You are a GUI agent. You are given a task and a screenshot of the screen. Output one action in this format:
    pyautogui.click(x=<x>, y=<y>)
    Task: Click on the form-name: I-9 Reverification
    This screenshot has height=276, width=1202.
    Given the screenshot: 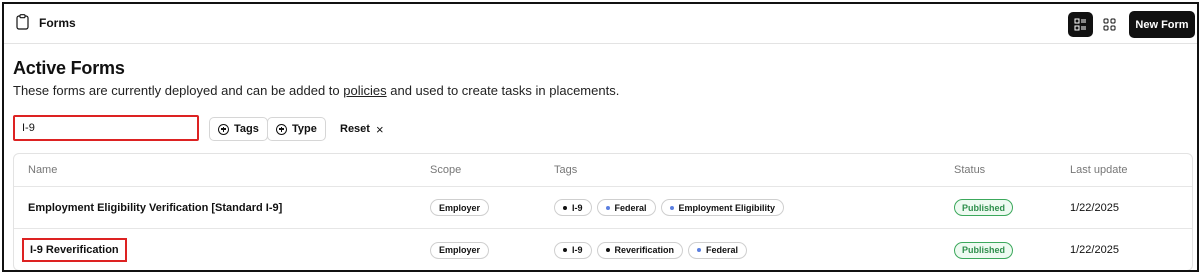 What is the action you would take?
    pyautogui.click(x=74, y=250)
    